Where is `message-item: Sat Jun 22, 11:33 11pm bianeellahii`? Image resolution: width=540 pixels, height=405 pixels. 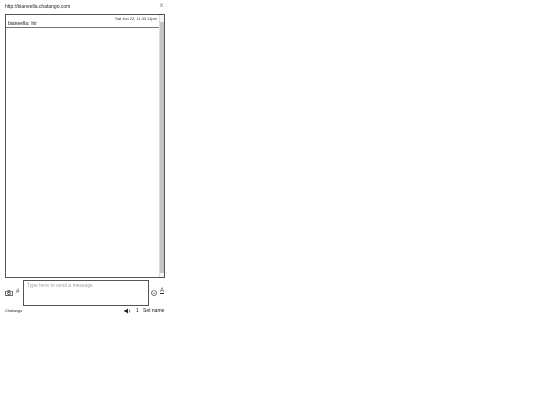
message-item: Sat Jun 22, 11:33 11pm bianeellahii is located at coordinates (82, 21).